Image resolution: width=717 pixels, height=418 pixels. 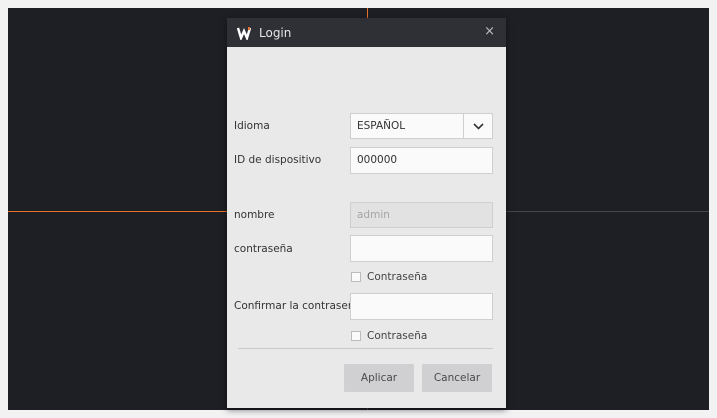 I want to click on show-confirm-password-label: Contraseña, so click(x=397, y=336).